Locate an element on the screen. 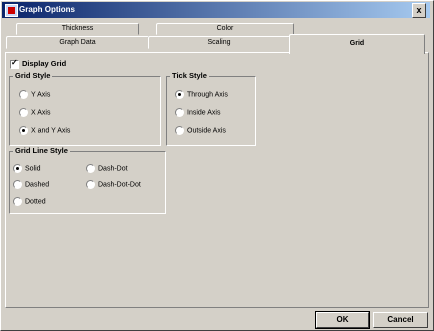 This screenshot has width=434, height=331. radio-x-axis: X Axis is located at coordinates (34, 112).